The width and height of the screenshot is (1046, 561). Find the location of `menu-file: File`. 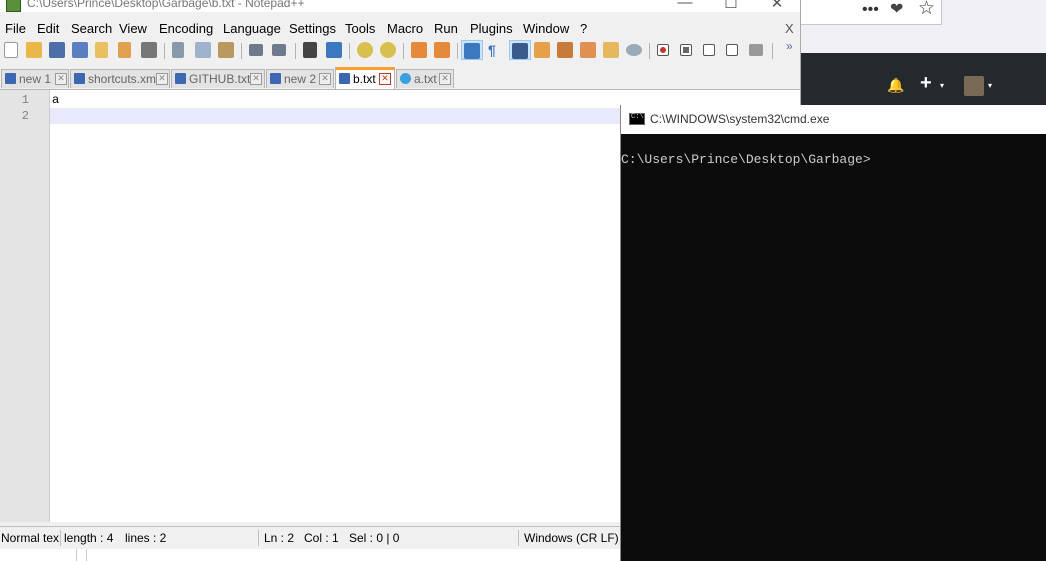

menu-file: File is located at coordinates (15, 28).